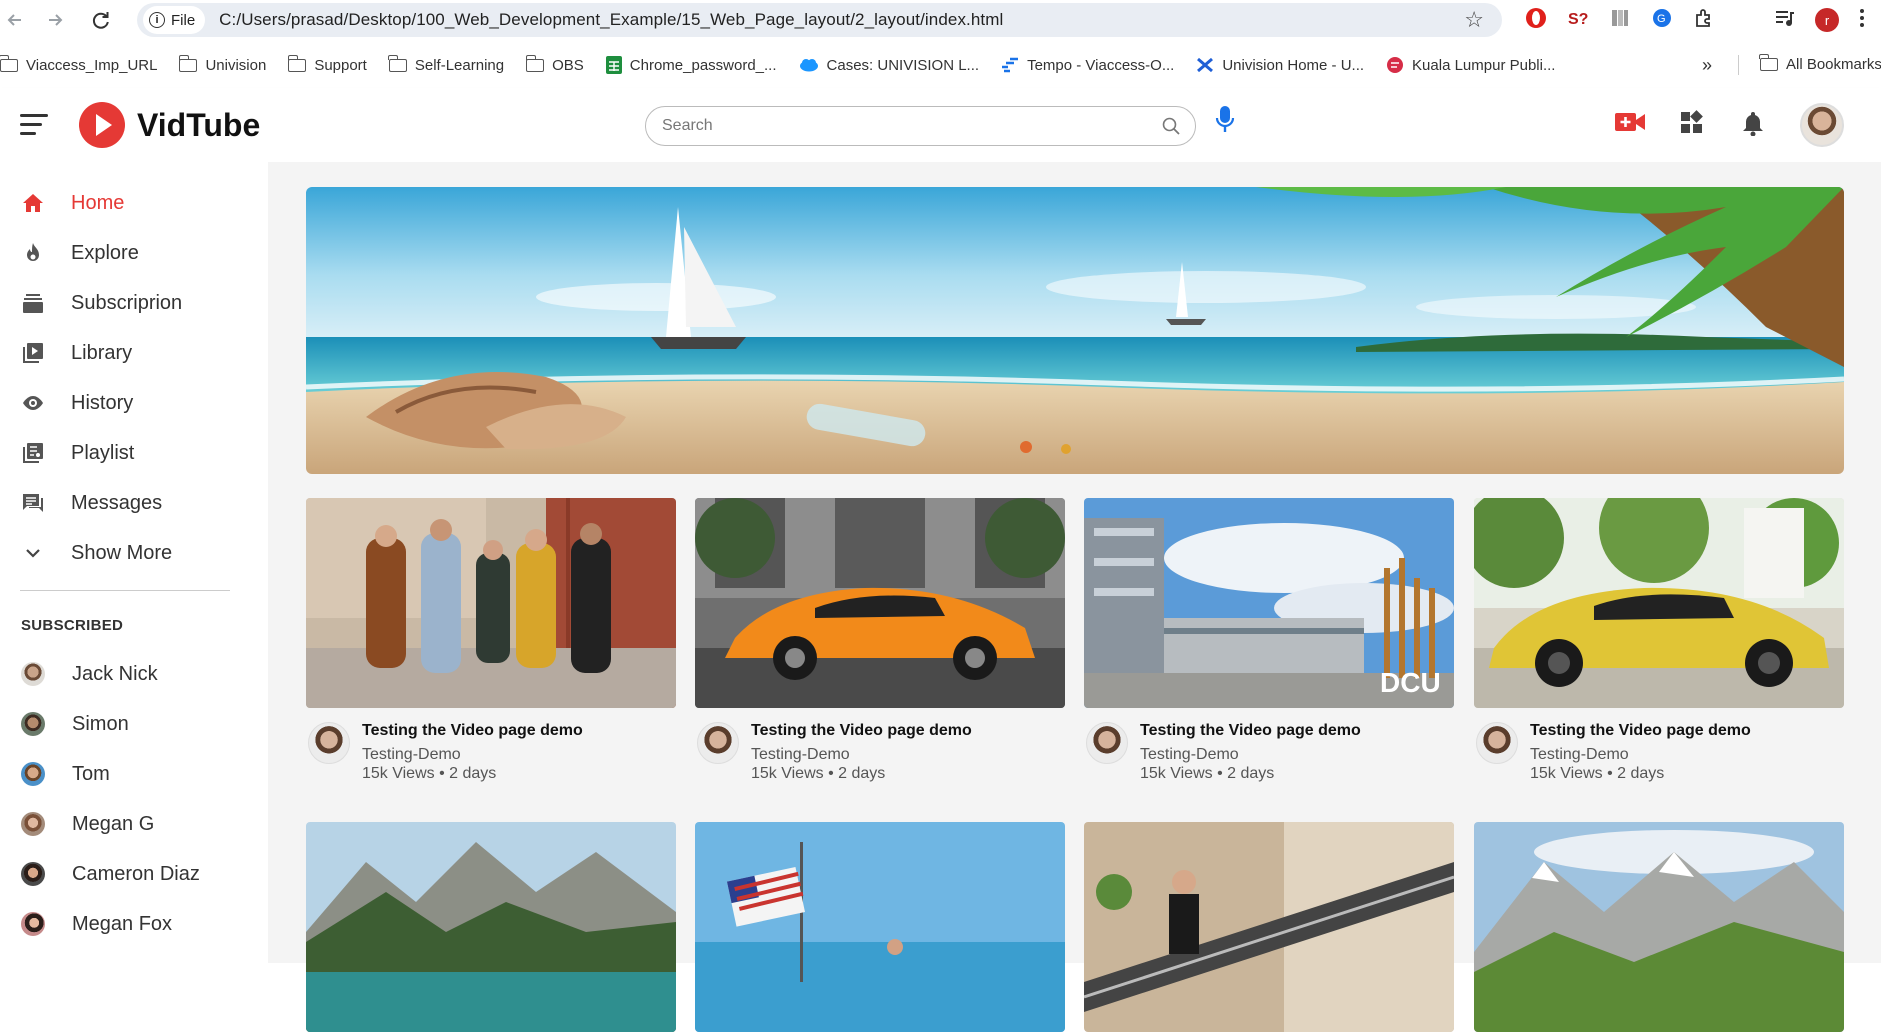 The height and width of the screenshot is (1032, 1881). I want to click on video-thumbnail-yellow-sports-car, so click(1659, 603).